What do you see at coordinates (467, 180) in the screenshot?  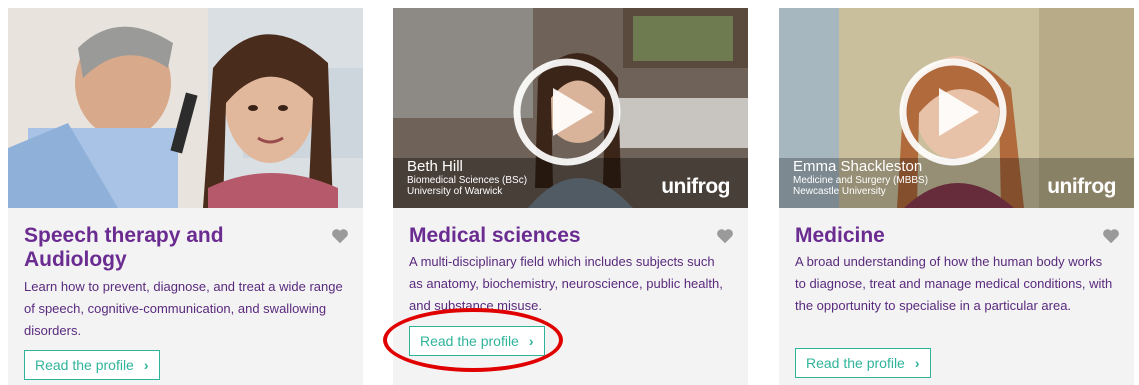 I see `overlay-course: Biomedical Sciences (BSc)` at bounding box center [467, 180].